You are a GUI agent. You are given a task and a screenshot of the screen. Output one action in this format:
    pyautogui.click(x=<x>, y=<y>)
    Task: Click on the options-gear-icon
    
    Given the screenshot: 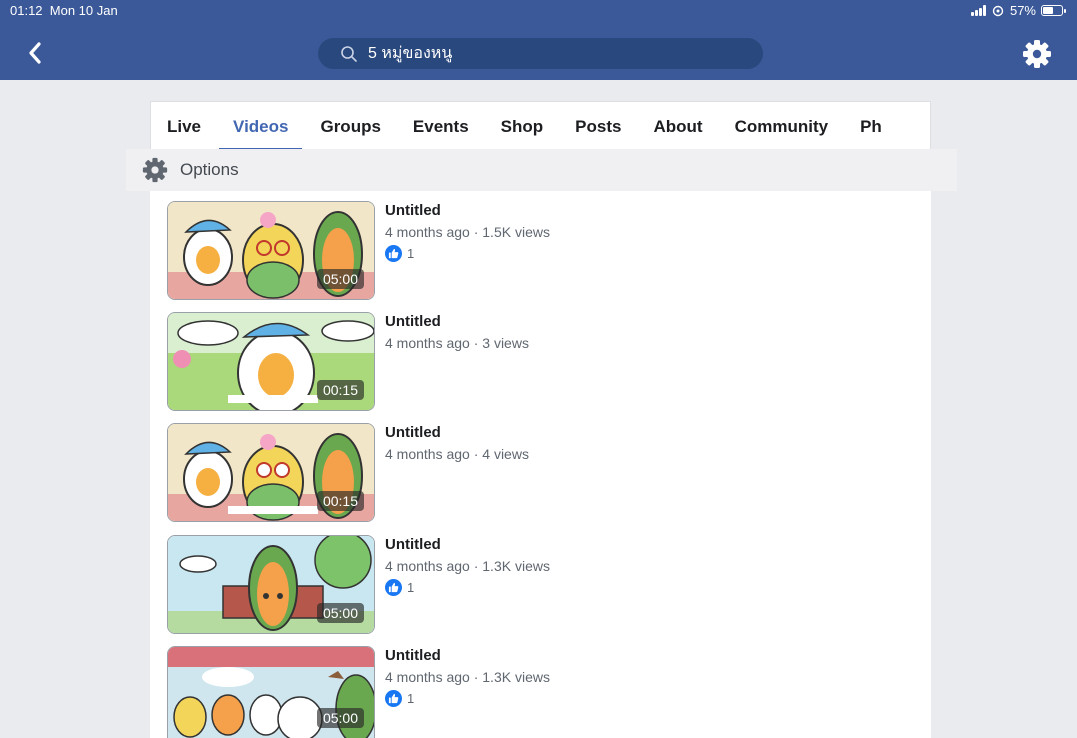 What is the action you would take?
    pyautogui.click(x=155, y=170)
    